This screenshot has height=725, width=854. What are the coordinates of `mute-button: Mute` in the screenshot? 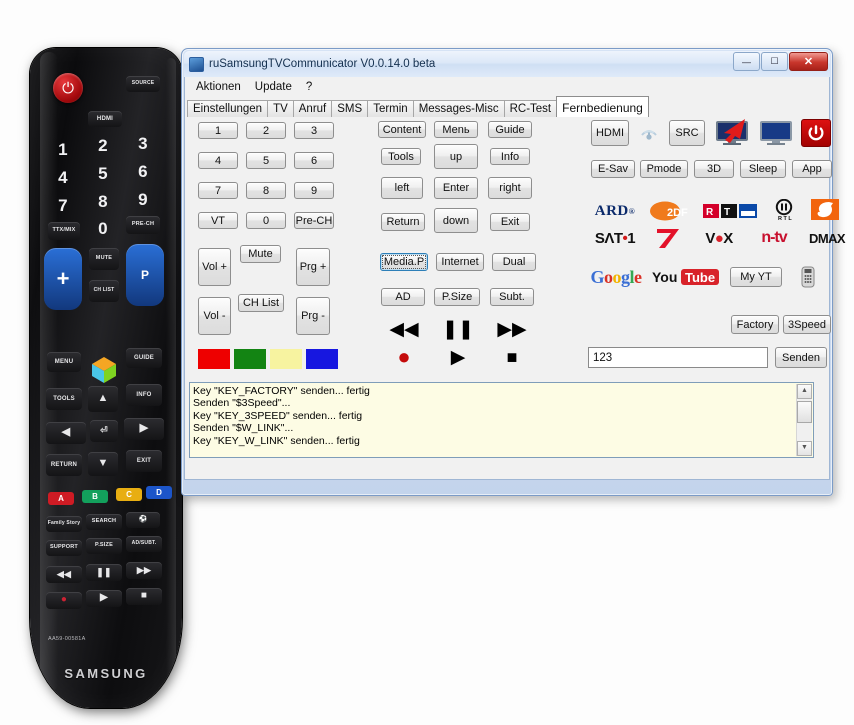 It's located at (260, 254).